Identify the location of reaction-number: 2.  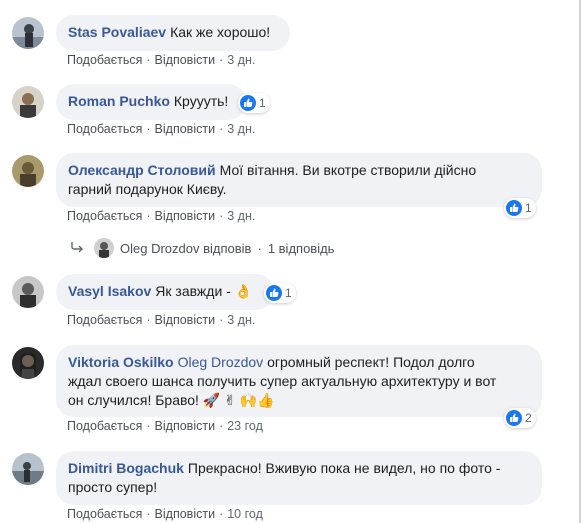
(528, 418).